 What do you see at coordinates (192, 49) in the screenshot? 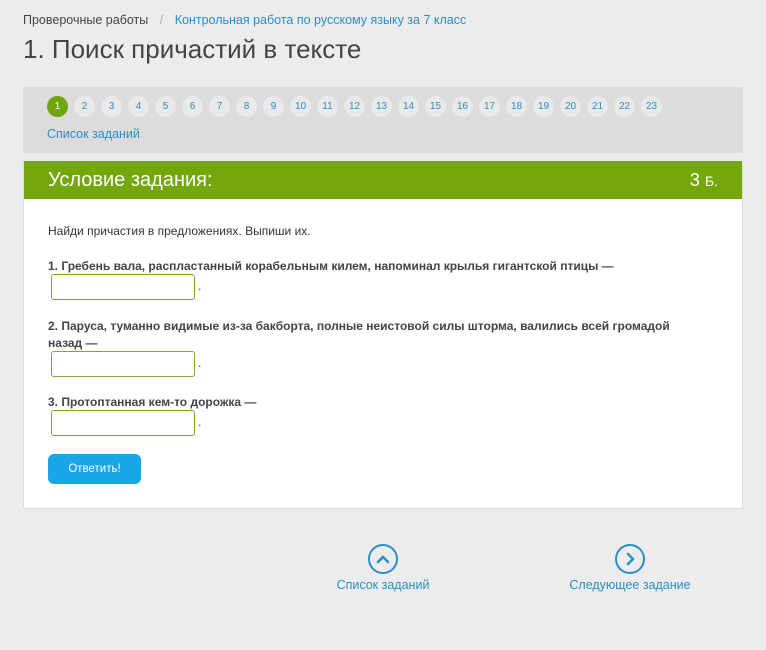
I see `page-title: 1. Поиск причастий в тексте` at bounding box center [192, 49].